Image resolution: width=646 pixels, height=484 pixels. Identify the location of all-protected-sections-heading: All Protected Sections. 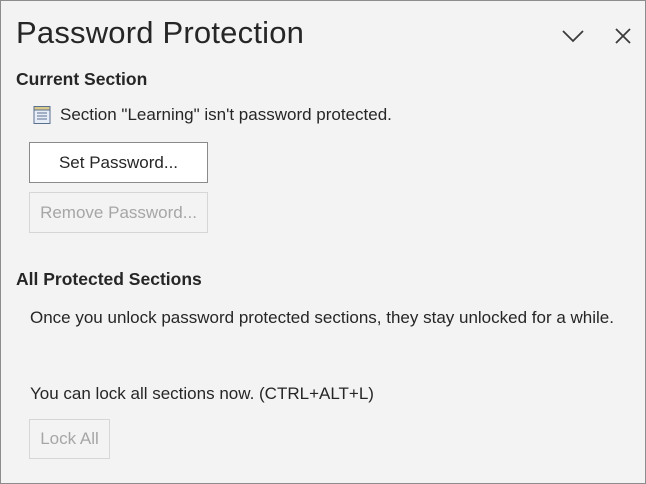
(109, 279).